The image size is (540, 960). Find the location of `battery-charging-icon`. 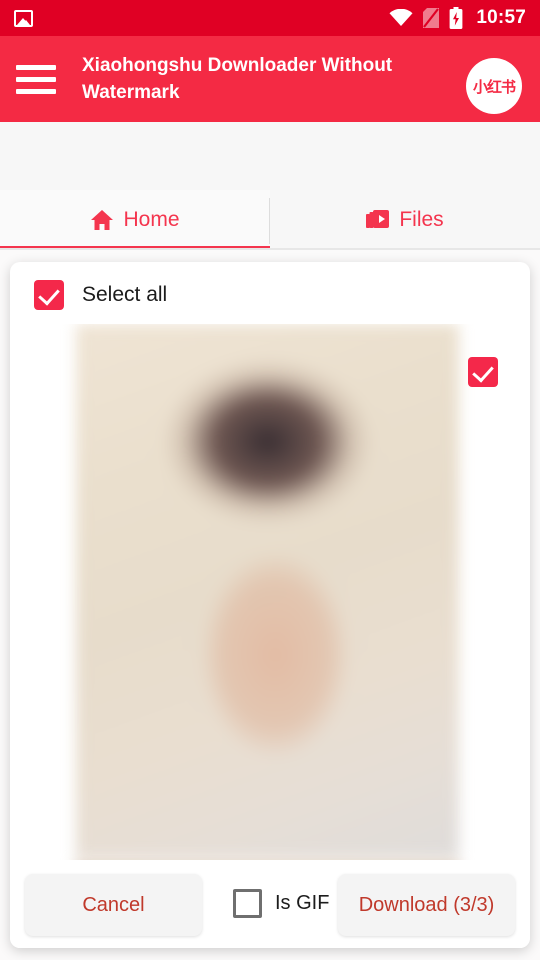

battery-charging-icon is located at coordinates (456, 18).